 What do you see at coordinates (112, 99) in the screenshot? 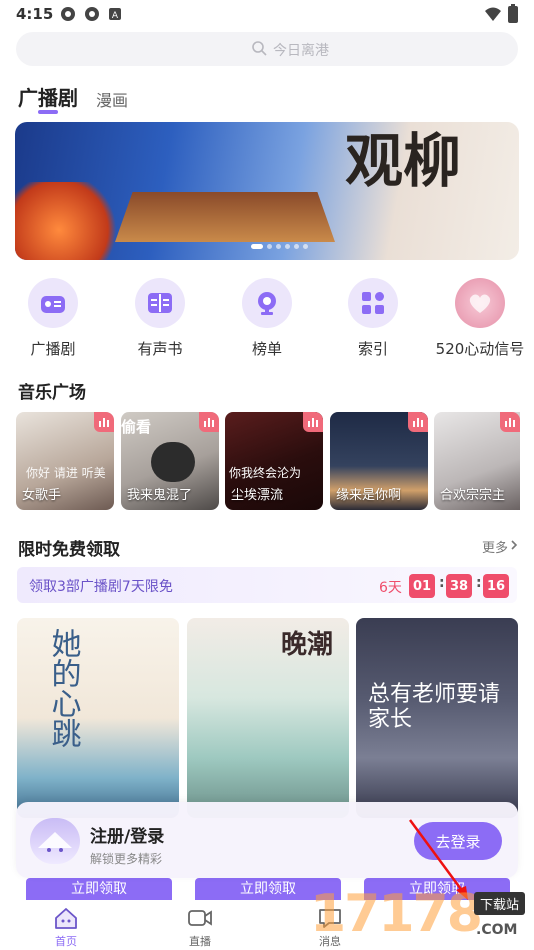
I see `tab-comics: 漫画` at bounding box center [112, 99].